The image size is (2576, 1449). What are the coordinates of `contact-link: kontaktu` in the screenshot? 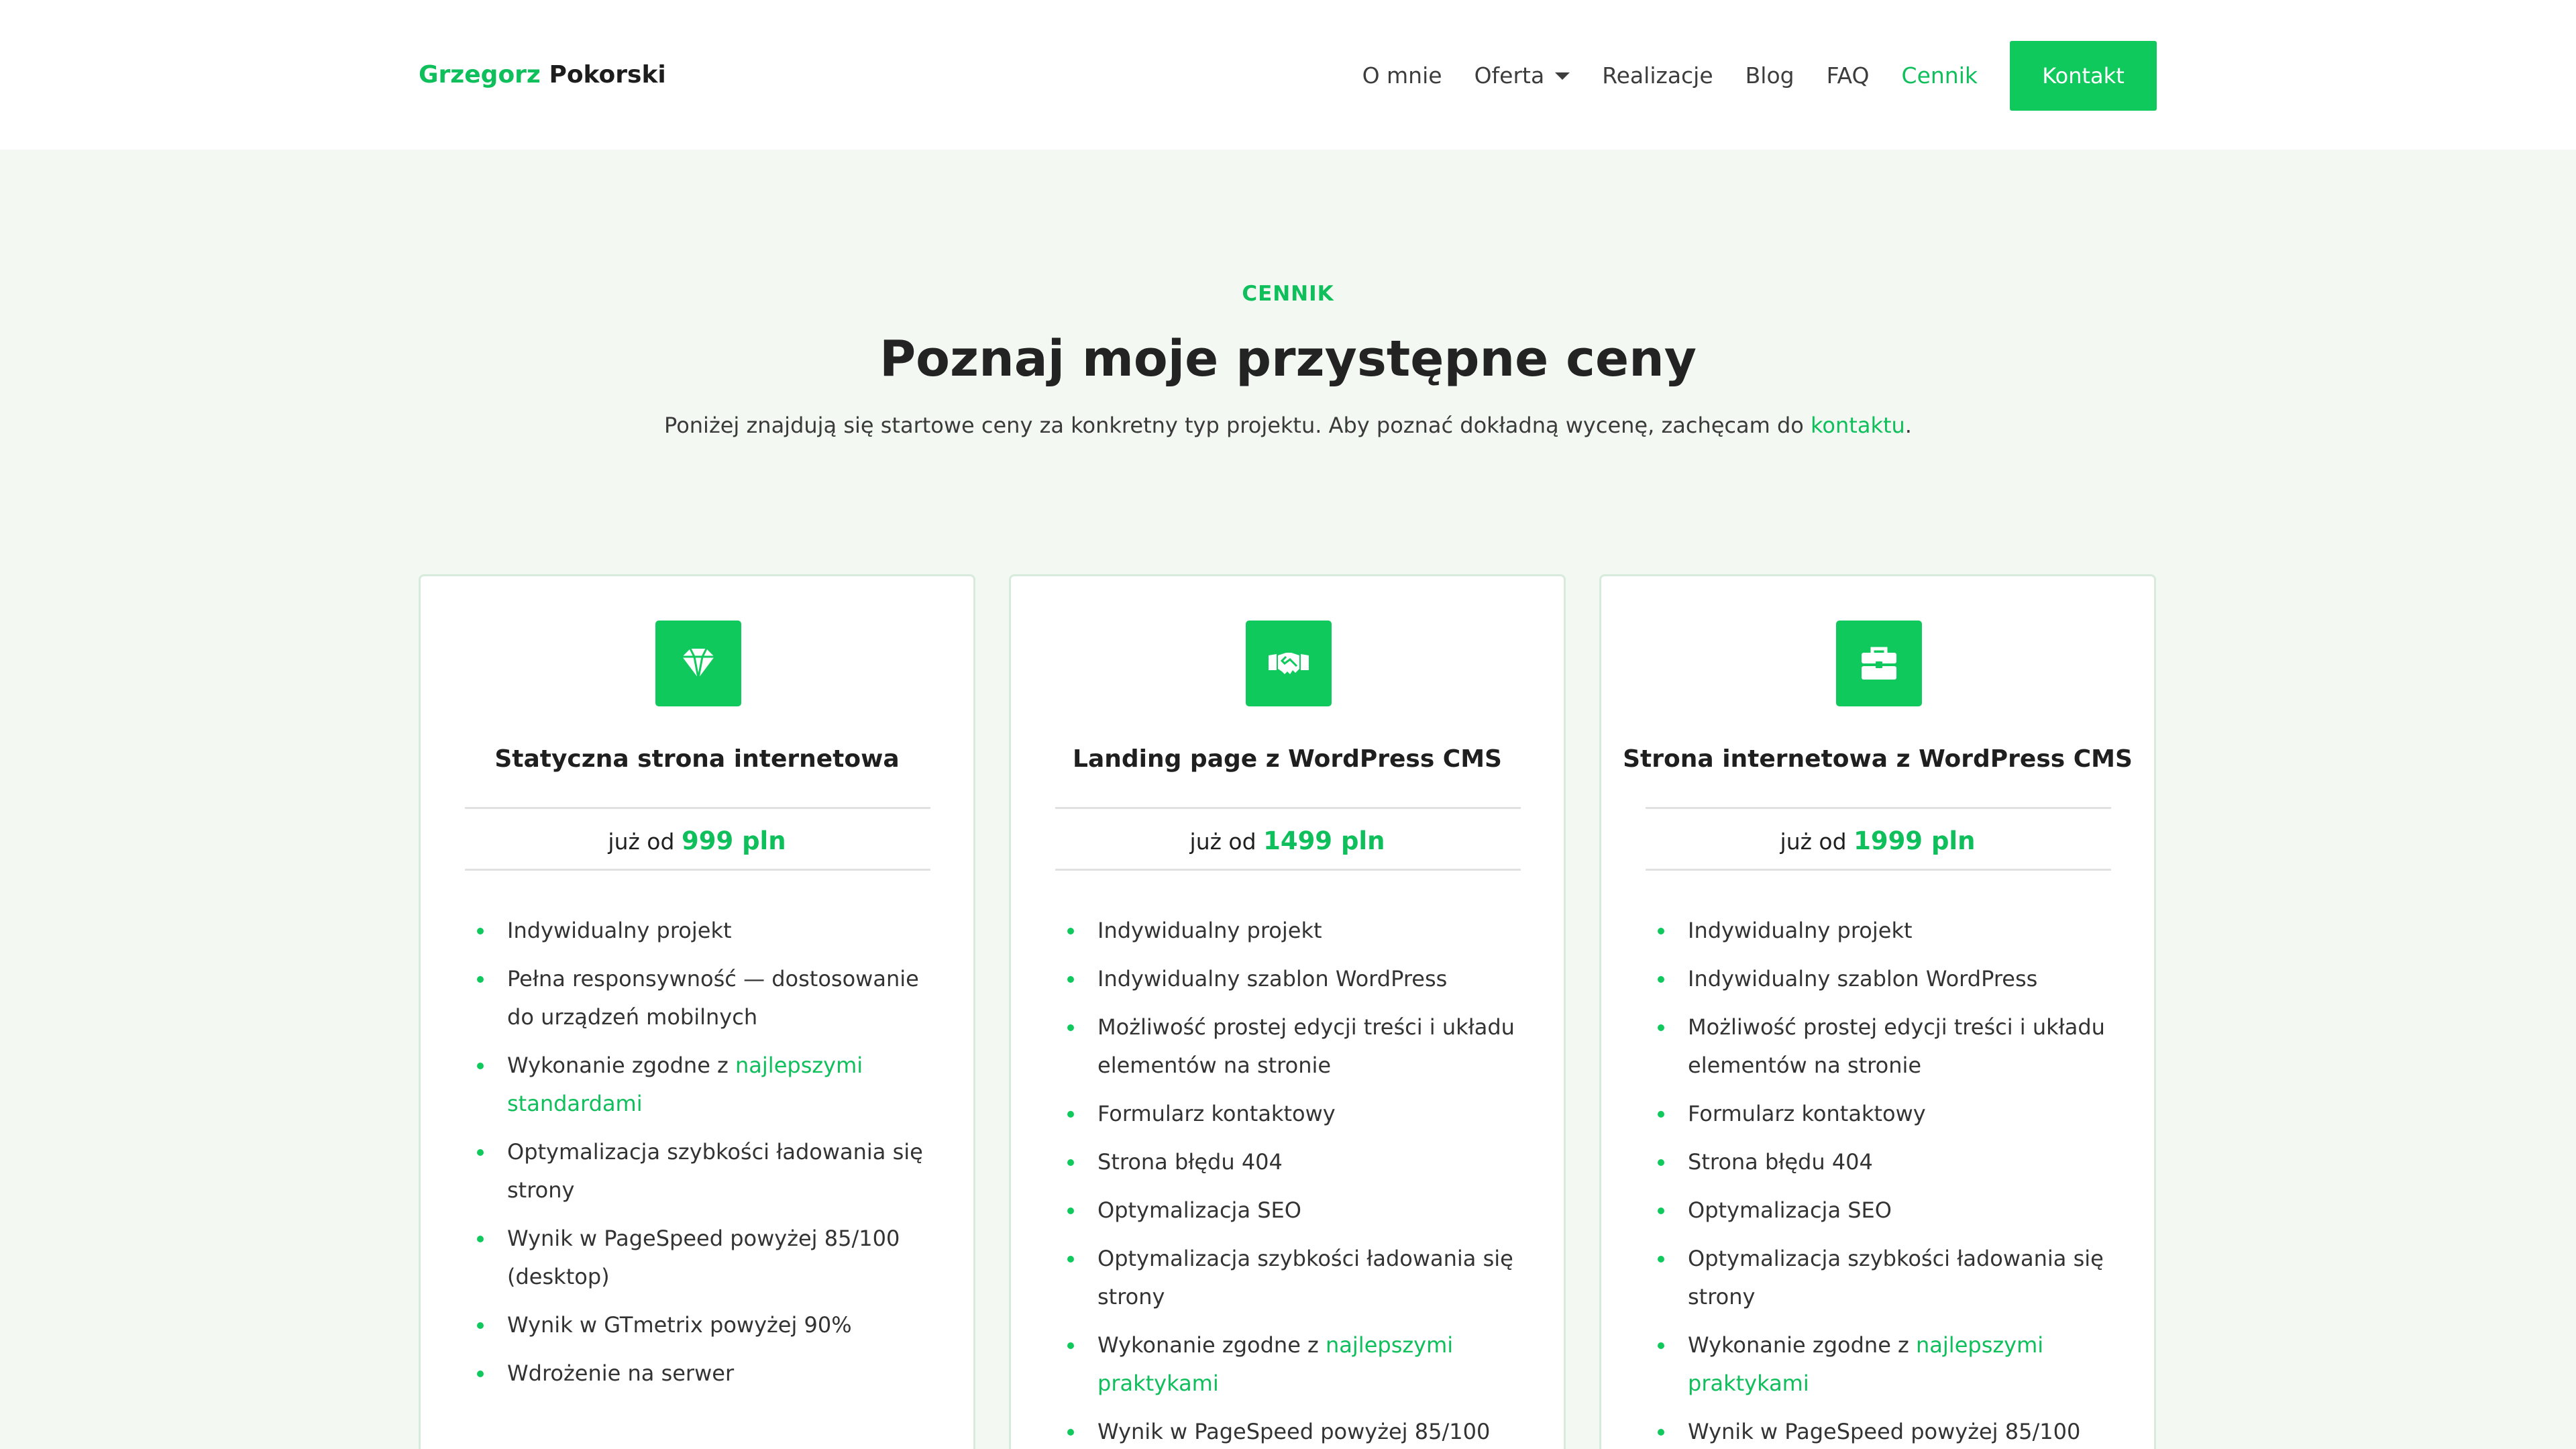 It's located at (1858, 425).